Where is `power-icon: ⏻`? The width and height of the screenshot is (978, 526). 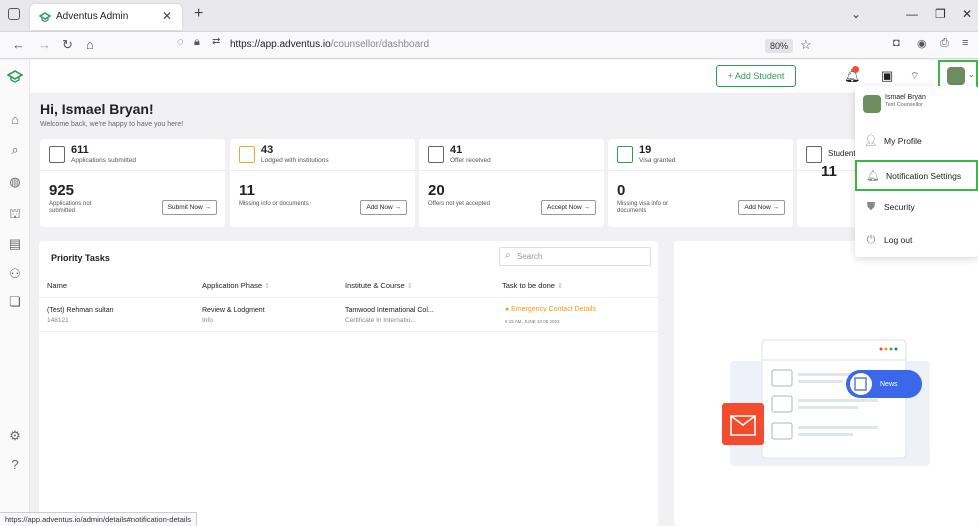
power-icon: ⏻ is located at coordinates (871, 240).